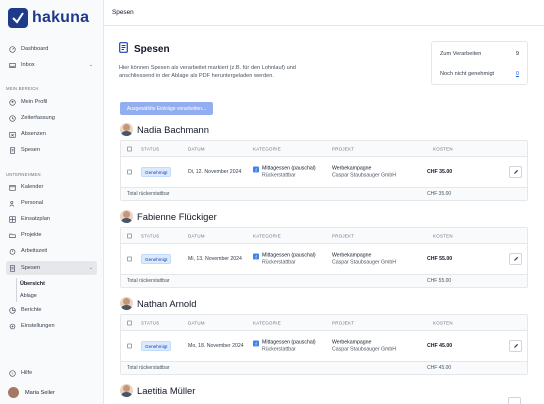 The image size is (544, 404). I want to click on topbar: Spesen, so click(324, 13).